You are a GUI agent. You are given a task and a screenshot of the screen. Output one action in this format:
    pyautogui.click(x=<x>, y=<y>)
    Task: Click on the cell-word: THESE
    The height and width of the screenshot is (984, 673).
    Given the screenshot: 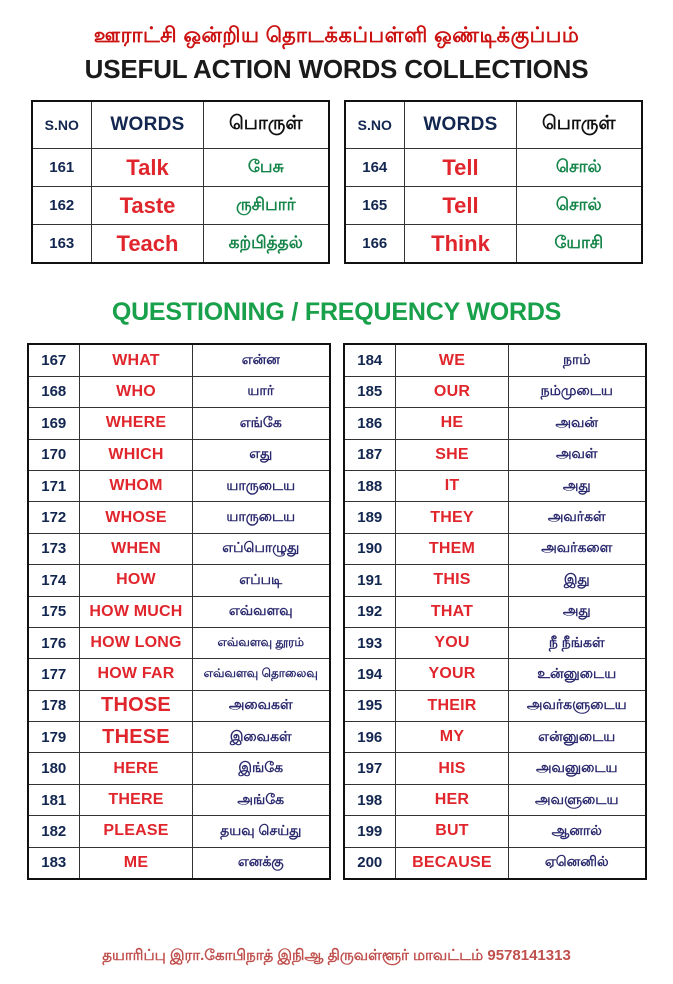 What is the action you would take?
    pyautogui.click(x=136, y=737)
    